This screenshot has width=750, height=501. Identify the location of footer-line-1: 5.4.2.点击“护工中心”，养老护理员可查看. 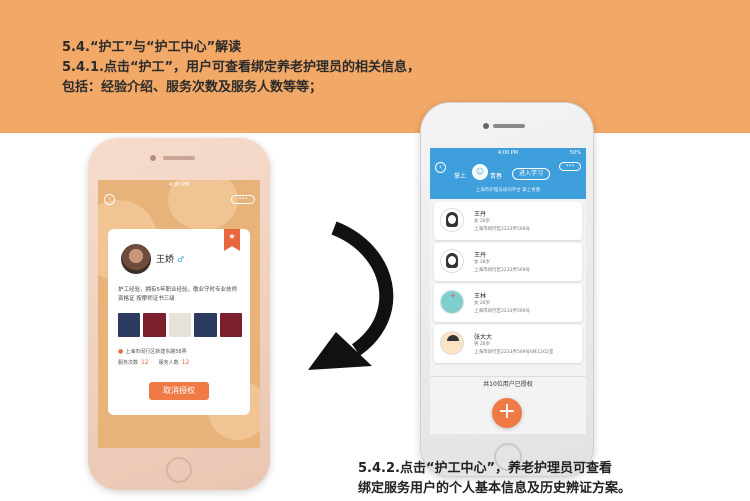
(485, 468).